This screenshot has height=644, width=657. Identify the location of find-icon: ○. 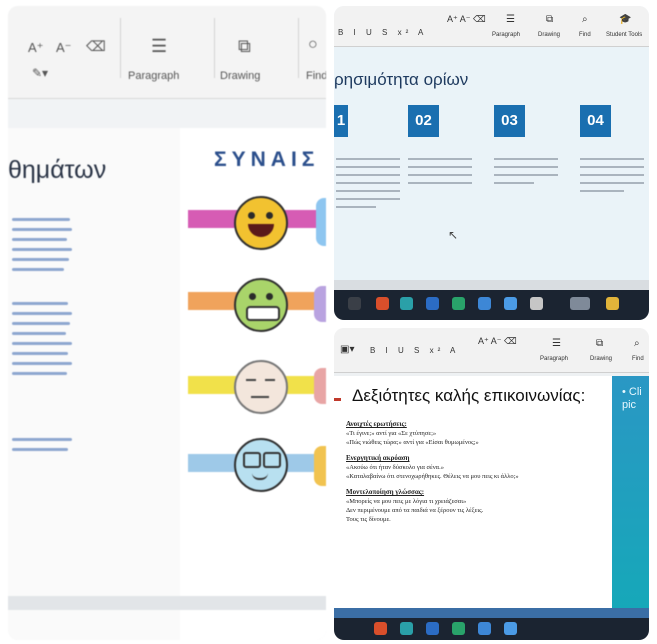
(313, 44).